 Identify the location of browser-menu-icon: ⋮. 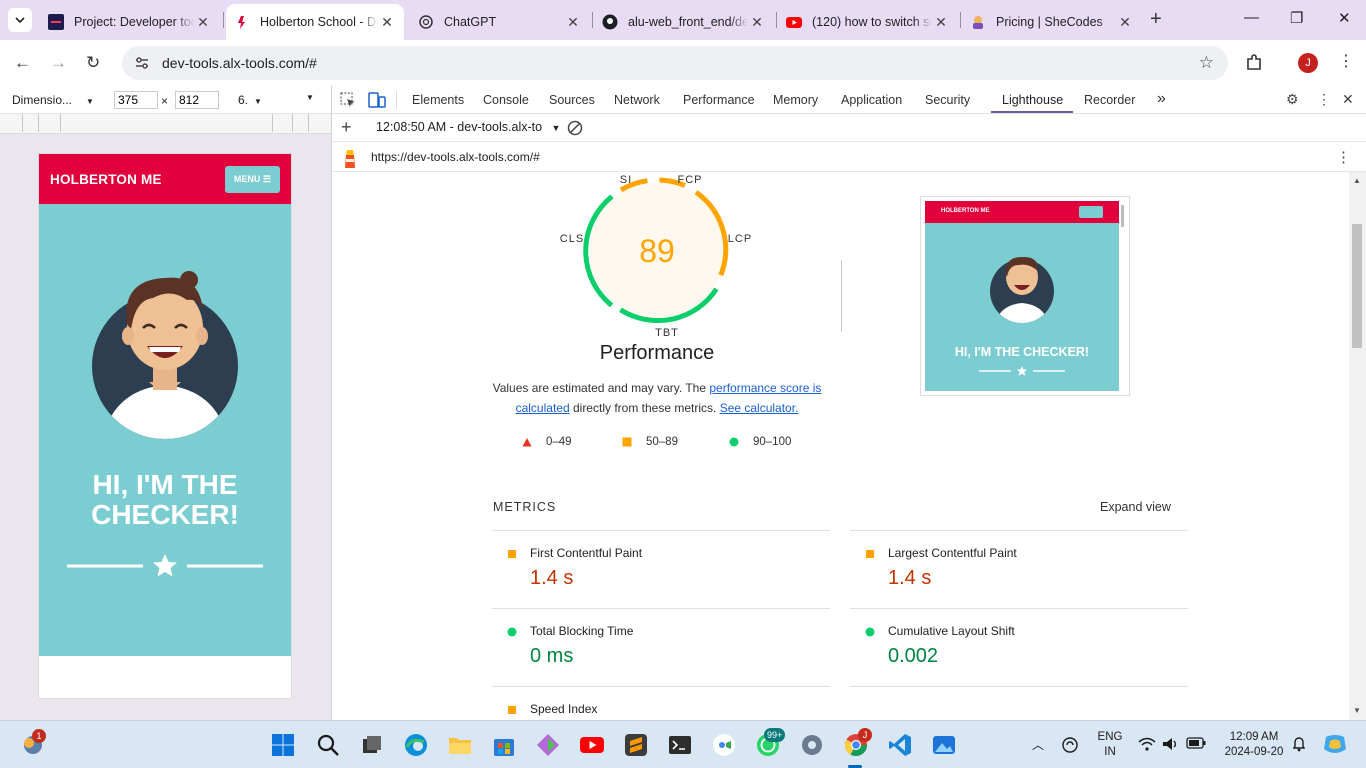
(1346, 61).